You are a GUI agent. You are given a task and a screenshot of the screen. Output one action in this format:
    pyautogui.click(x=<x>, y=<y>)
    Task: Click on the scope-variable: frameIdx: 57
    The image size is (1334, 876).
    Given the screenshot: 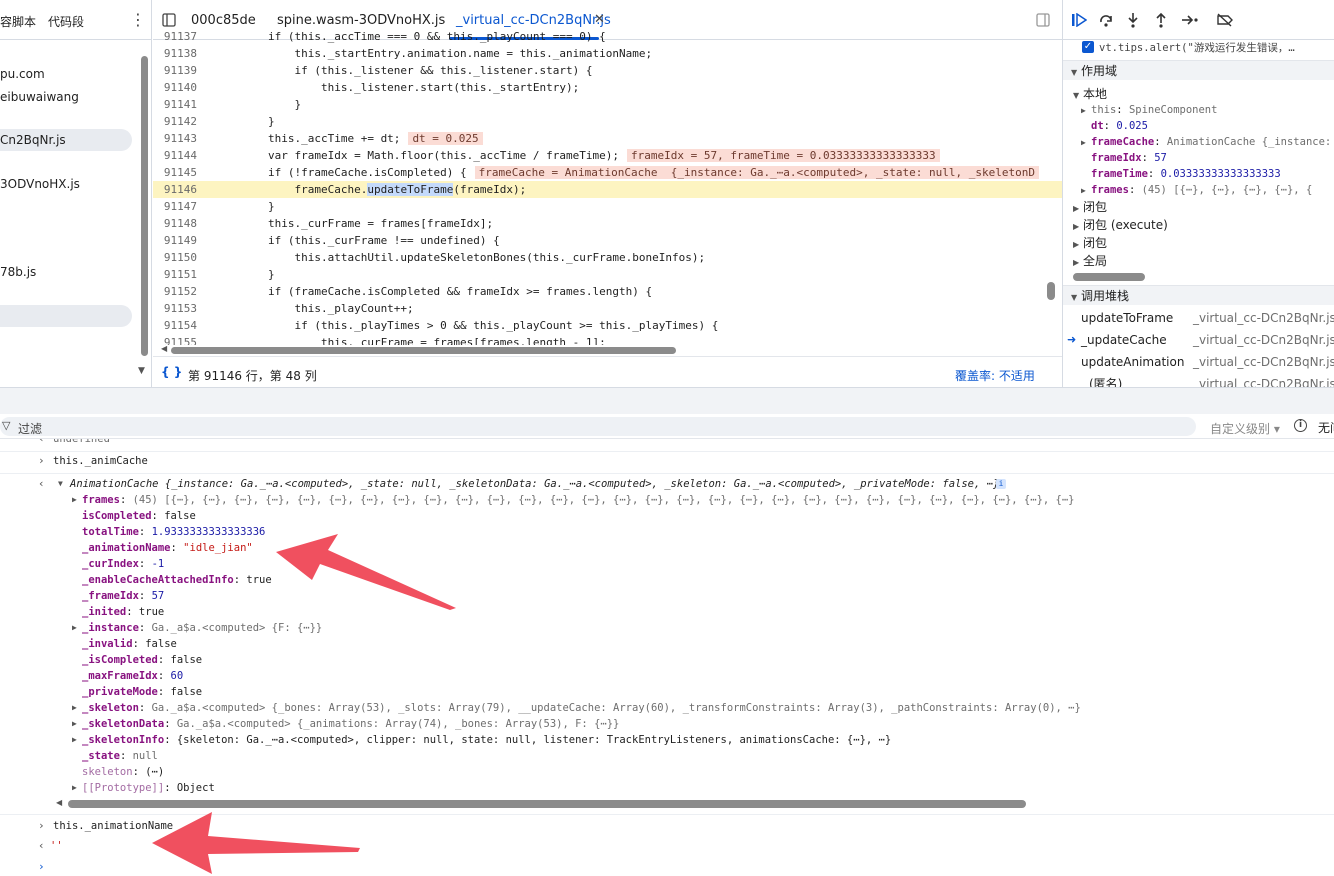 What is the action you would take?
    pyautogui.click(x=1124, y=158)
    